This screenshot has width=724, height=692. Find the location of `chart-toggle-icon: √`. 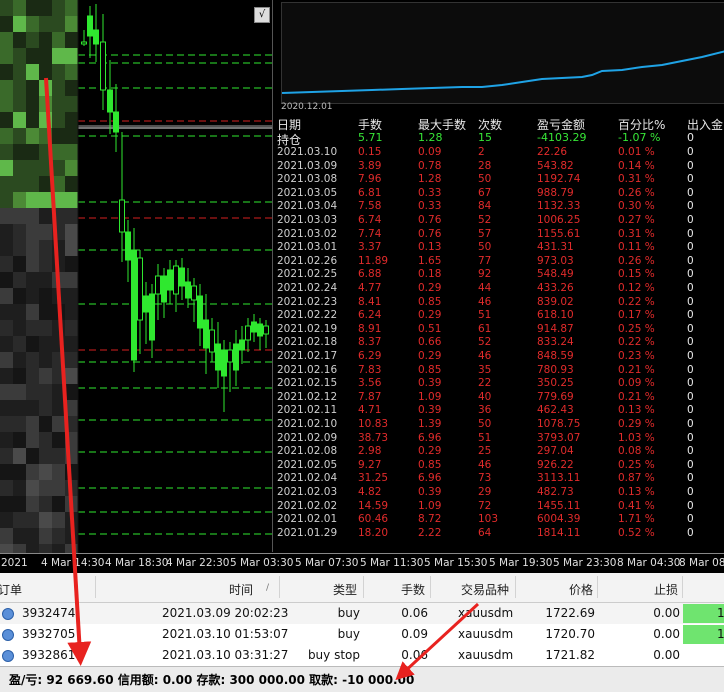

chart-toggle-icon: √ is located at coordinates (262, 15).